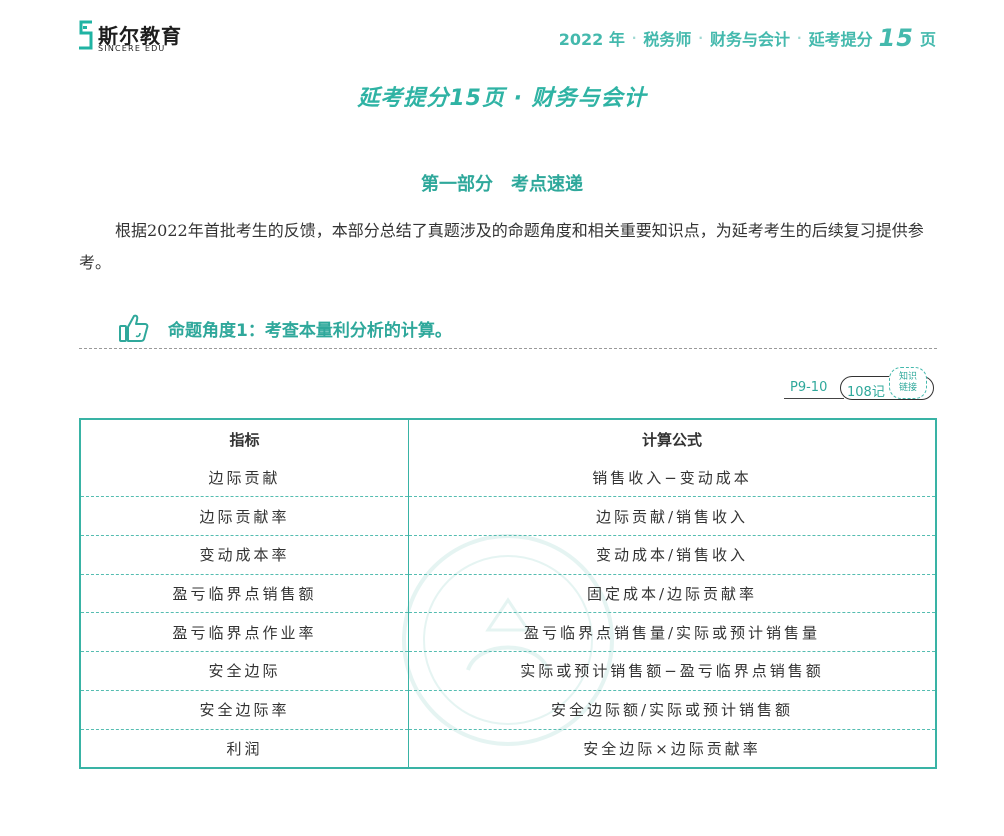  I want to click on table-row: 盈亏临界点销售额 固定成本/边际贡献率, so click(508, 593).